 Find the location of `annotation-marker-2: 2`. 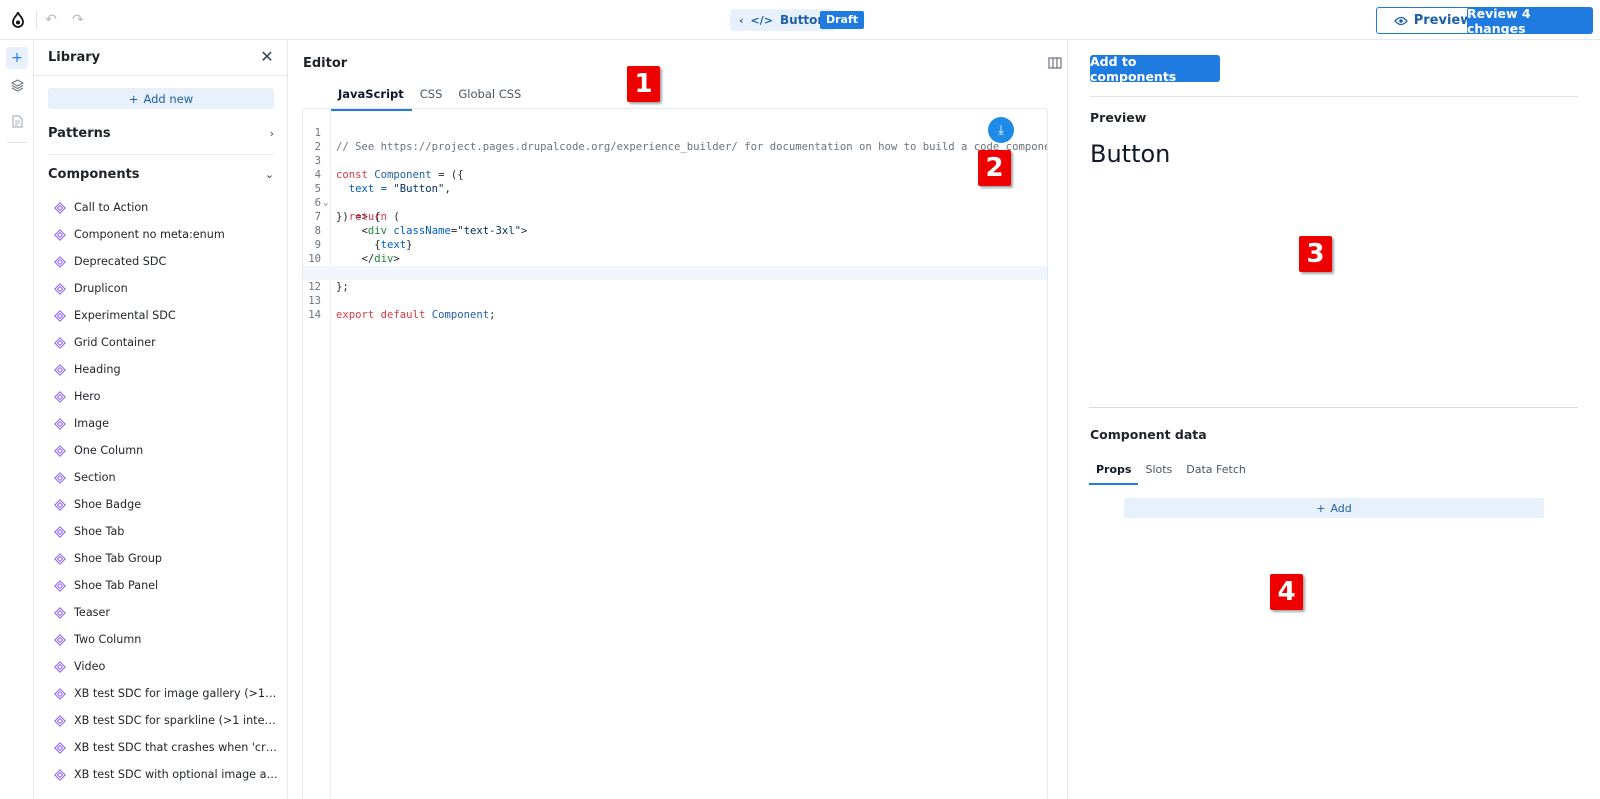

annotation-marker-2: 2 is located at coordinates (994, 168).